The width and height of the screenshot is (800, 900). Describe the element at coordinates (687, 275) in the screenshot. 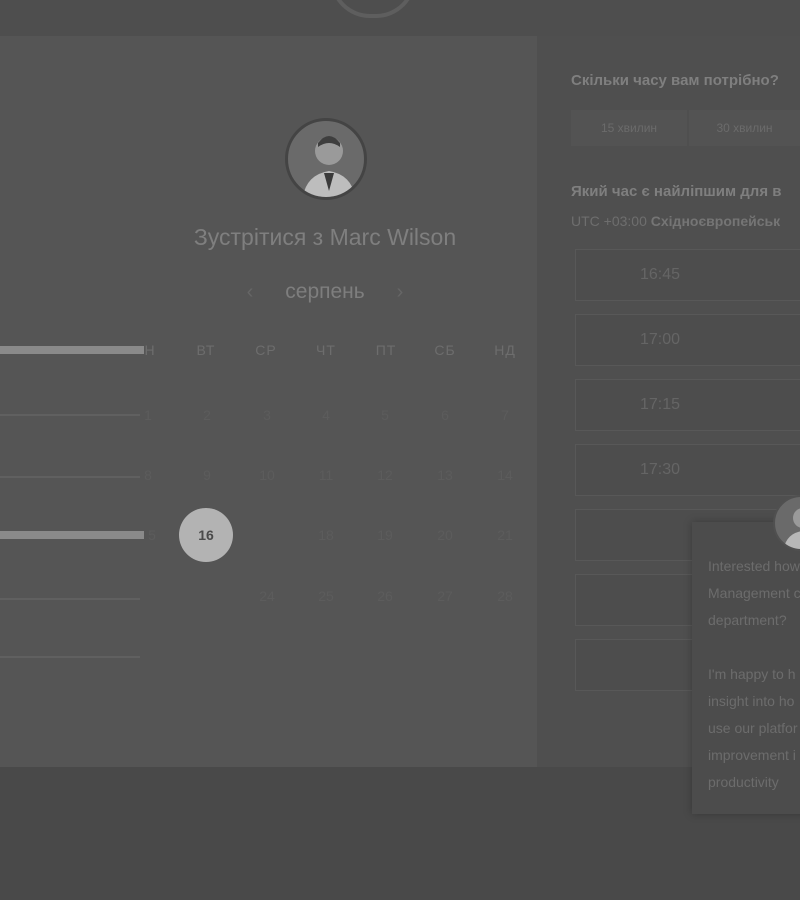

I see `time-slot: 16:45` at that location.